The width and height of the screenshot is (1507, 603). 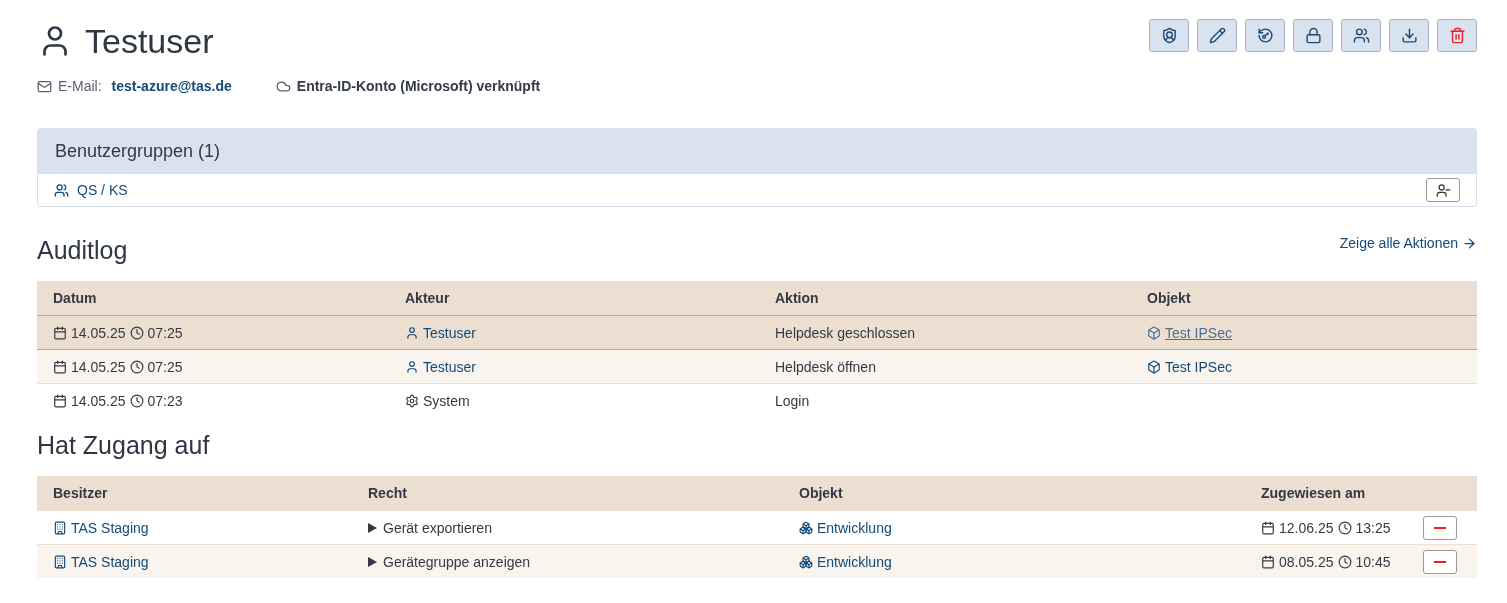 I want to click on users-button, so click(x=1361, y=35).